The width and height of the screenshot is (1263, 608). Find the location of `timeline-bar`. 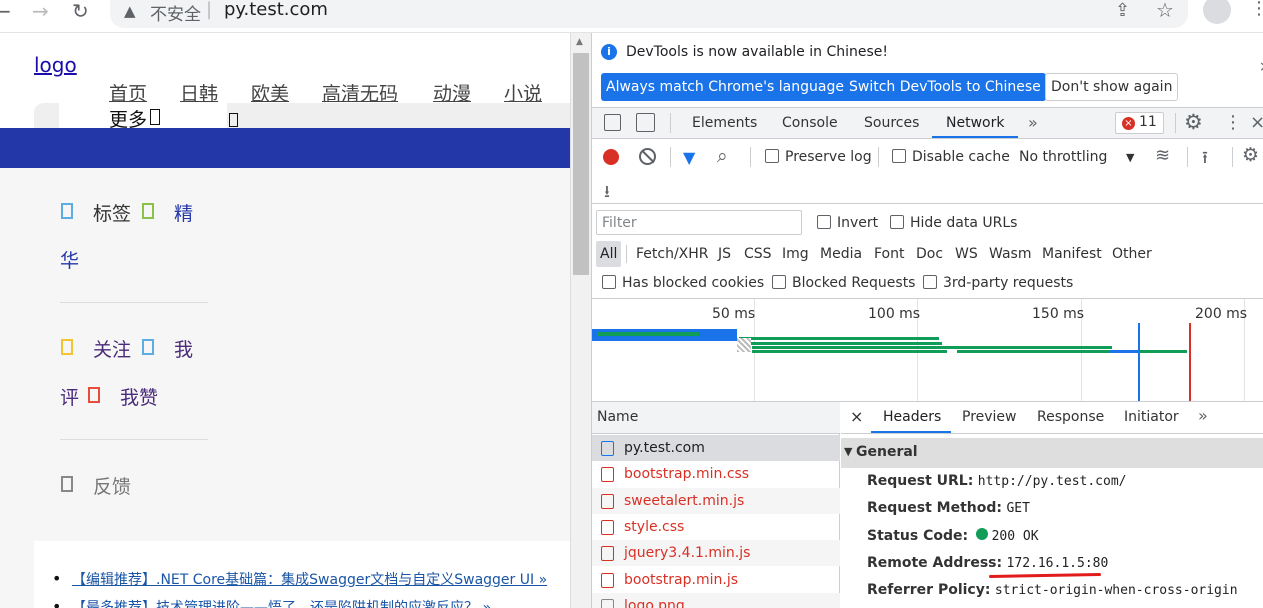

timeline-bar is located at coordinates (849, 351).